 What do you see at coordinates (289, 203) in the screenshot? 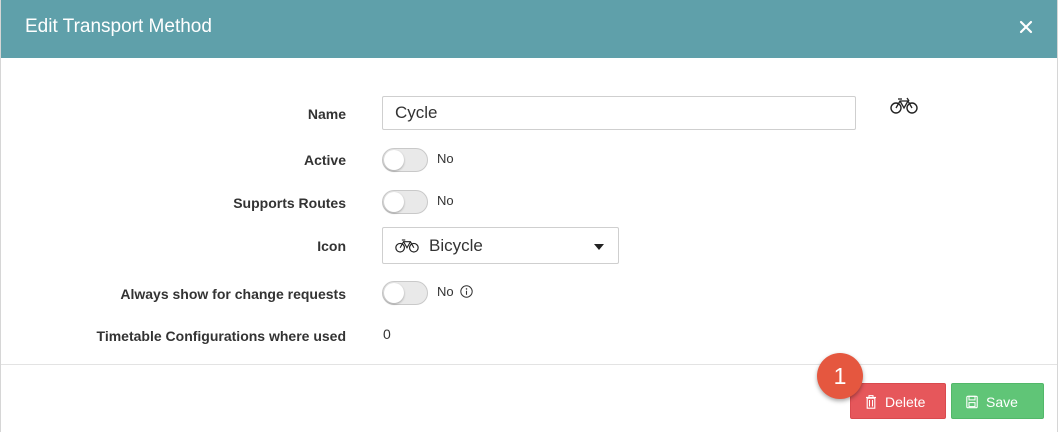
I see `supports-routes-label: Supports Routes` at bounding box center [289, 203].